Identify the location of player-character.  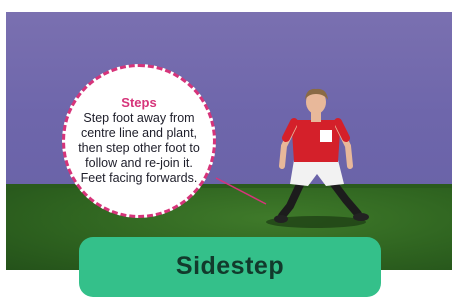
(317, 158).